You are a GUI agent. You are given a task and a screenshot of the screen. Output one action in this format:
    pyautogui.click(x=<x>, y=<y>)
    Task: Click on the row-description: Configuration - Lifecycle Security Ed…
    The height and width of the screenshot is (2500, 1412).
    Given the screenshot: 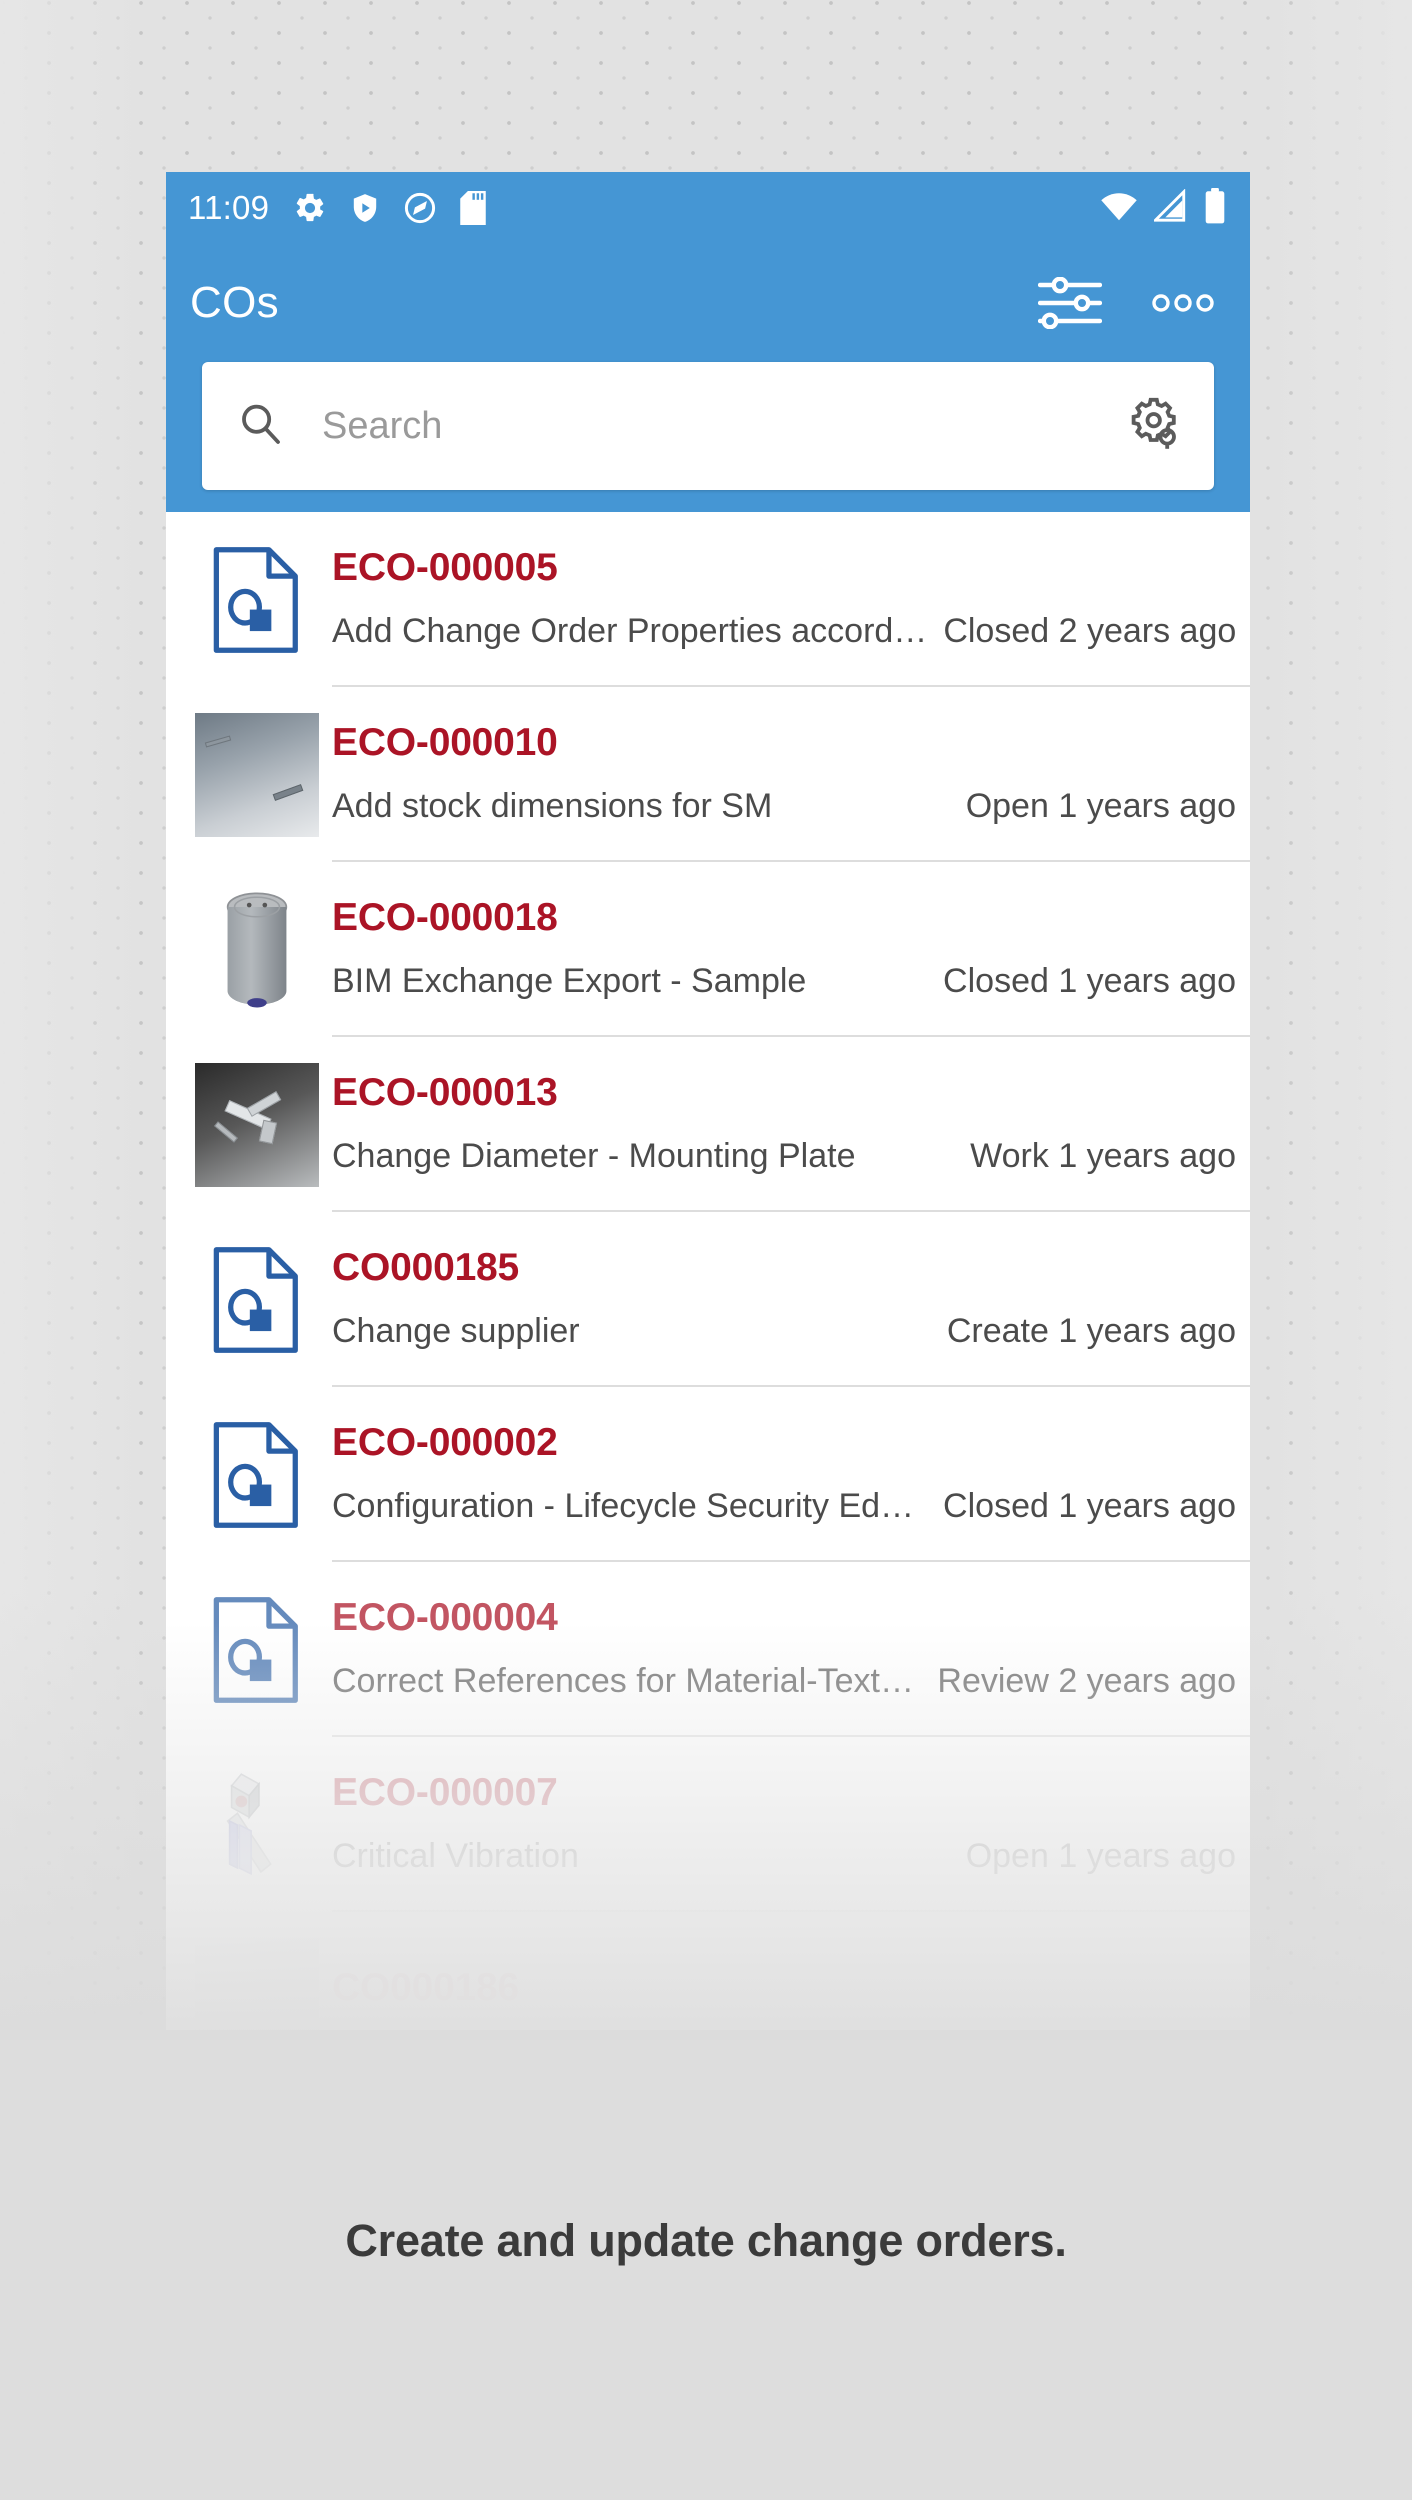 What is the action you would take?
    pyautogui.click(x=623, y=1506)
    